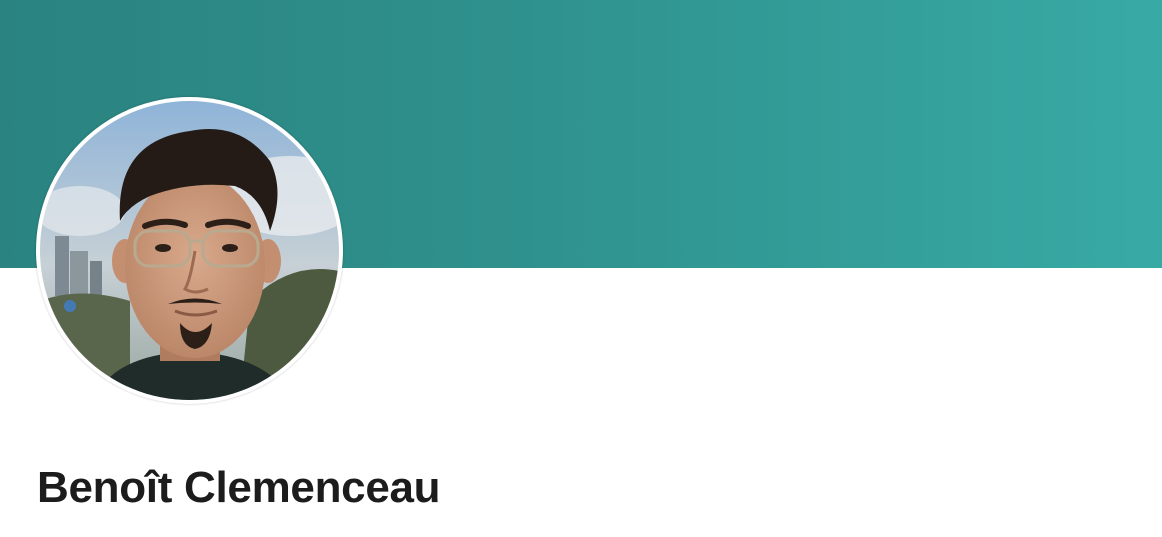 This screenshot has height=537, width=1162. What do you see at coordinates (239, 487) in the screenshot?
I see `profile-name: Benoît Clemenceau` at bounding box center [239, 487].